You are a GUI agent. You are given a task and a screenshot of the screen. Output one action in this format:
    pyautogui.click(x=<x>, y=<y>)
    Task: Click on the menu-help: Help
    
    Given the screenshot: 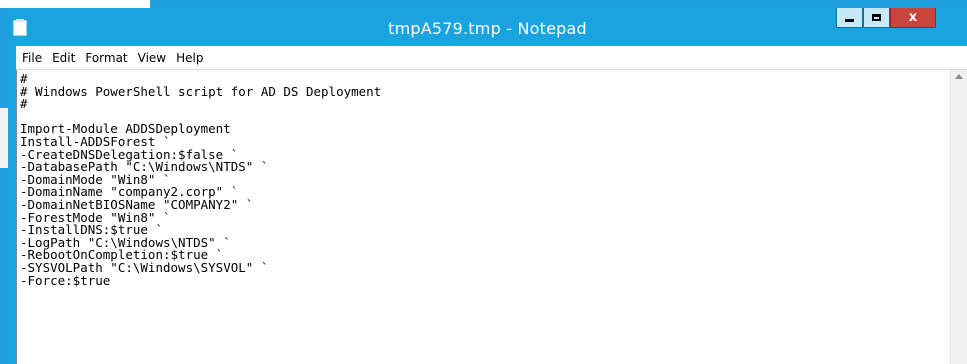 What is the action you would take?
    pyautogui.click(x=189, y=58)
    